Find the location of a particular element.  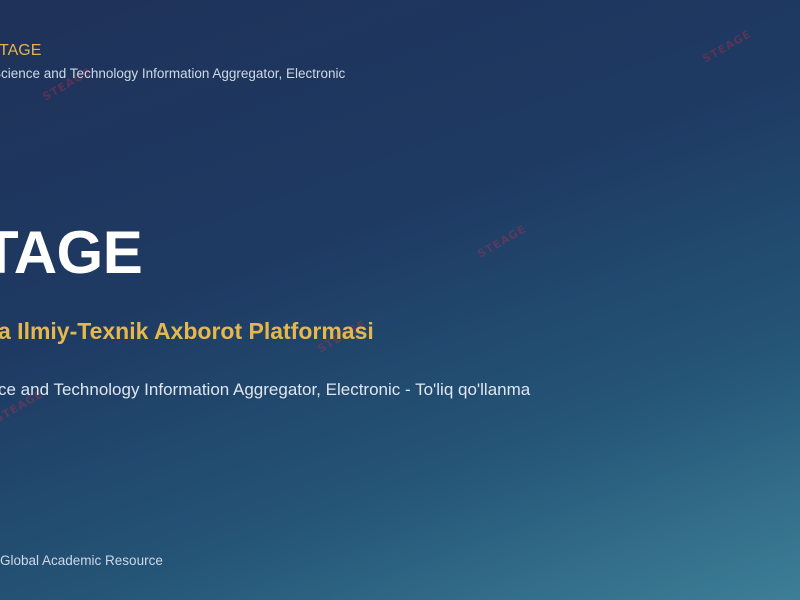

hero-subtitle: a Ilmiy-Texnik Axborot Platformasi is located at coordinates (187, 331).